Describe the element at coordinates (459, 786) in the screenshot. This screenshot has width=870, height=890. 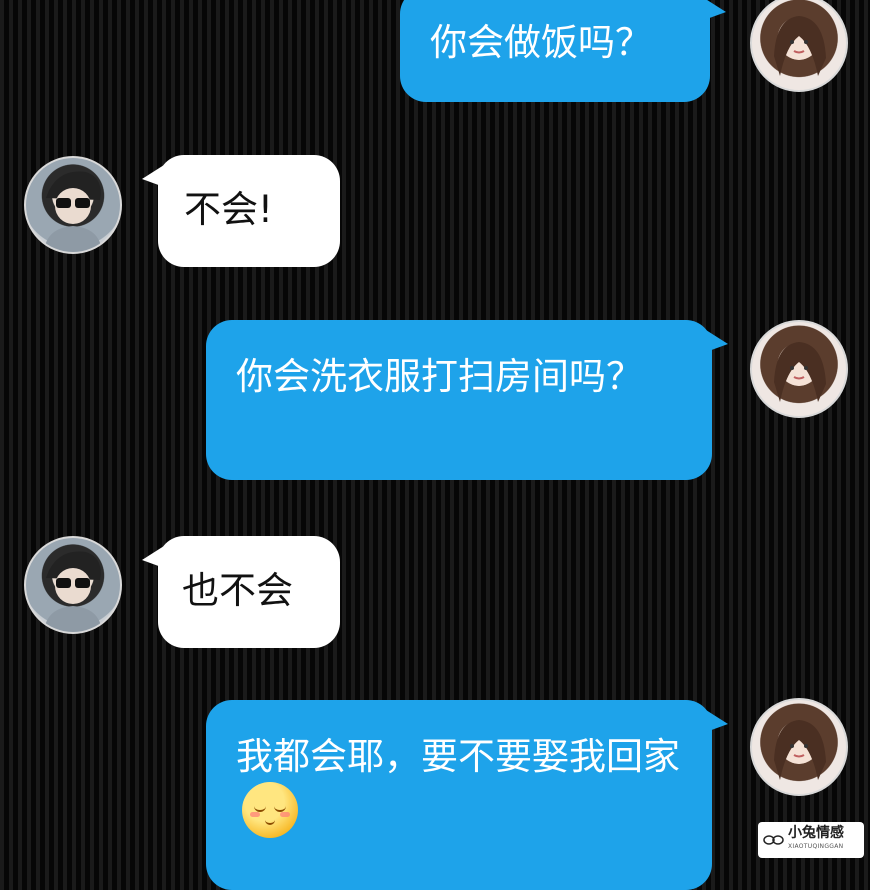
I see `message-text: 我都会耶，要不要娶我回家` at that location.